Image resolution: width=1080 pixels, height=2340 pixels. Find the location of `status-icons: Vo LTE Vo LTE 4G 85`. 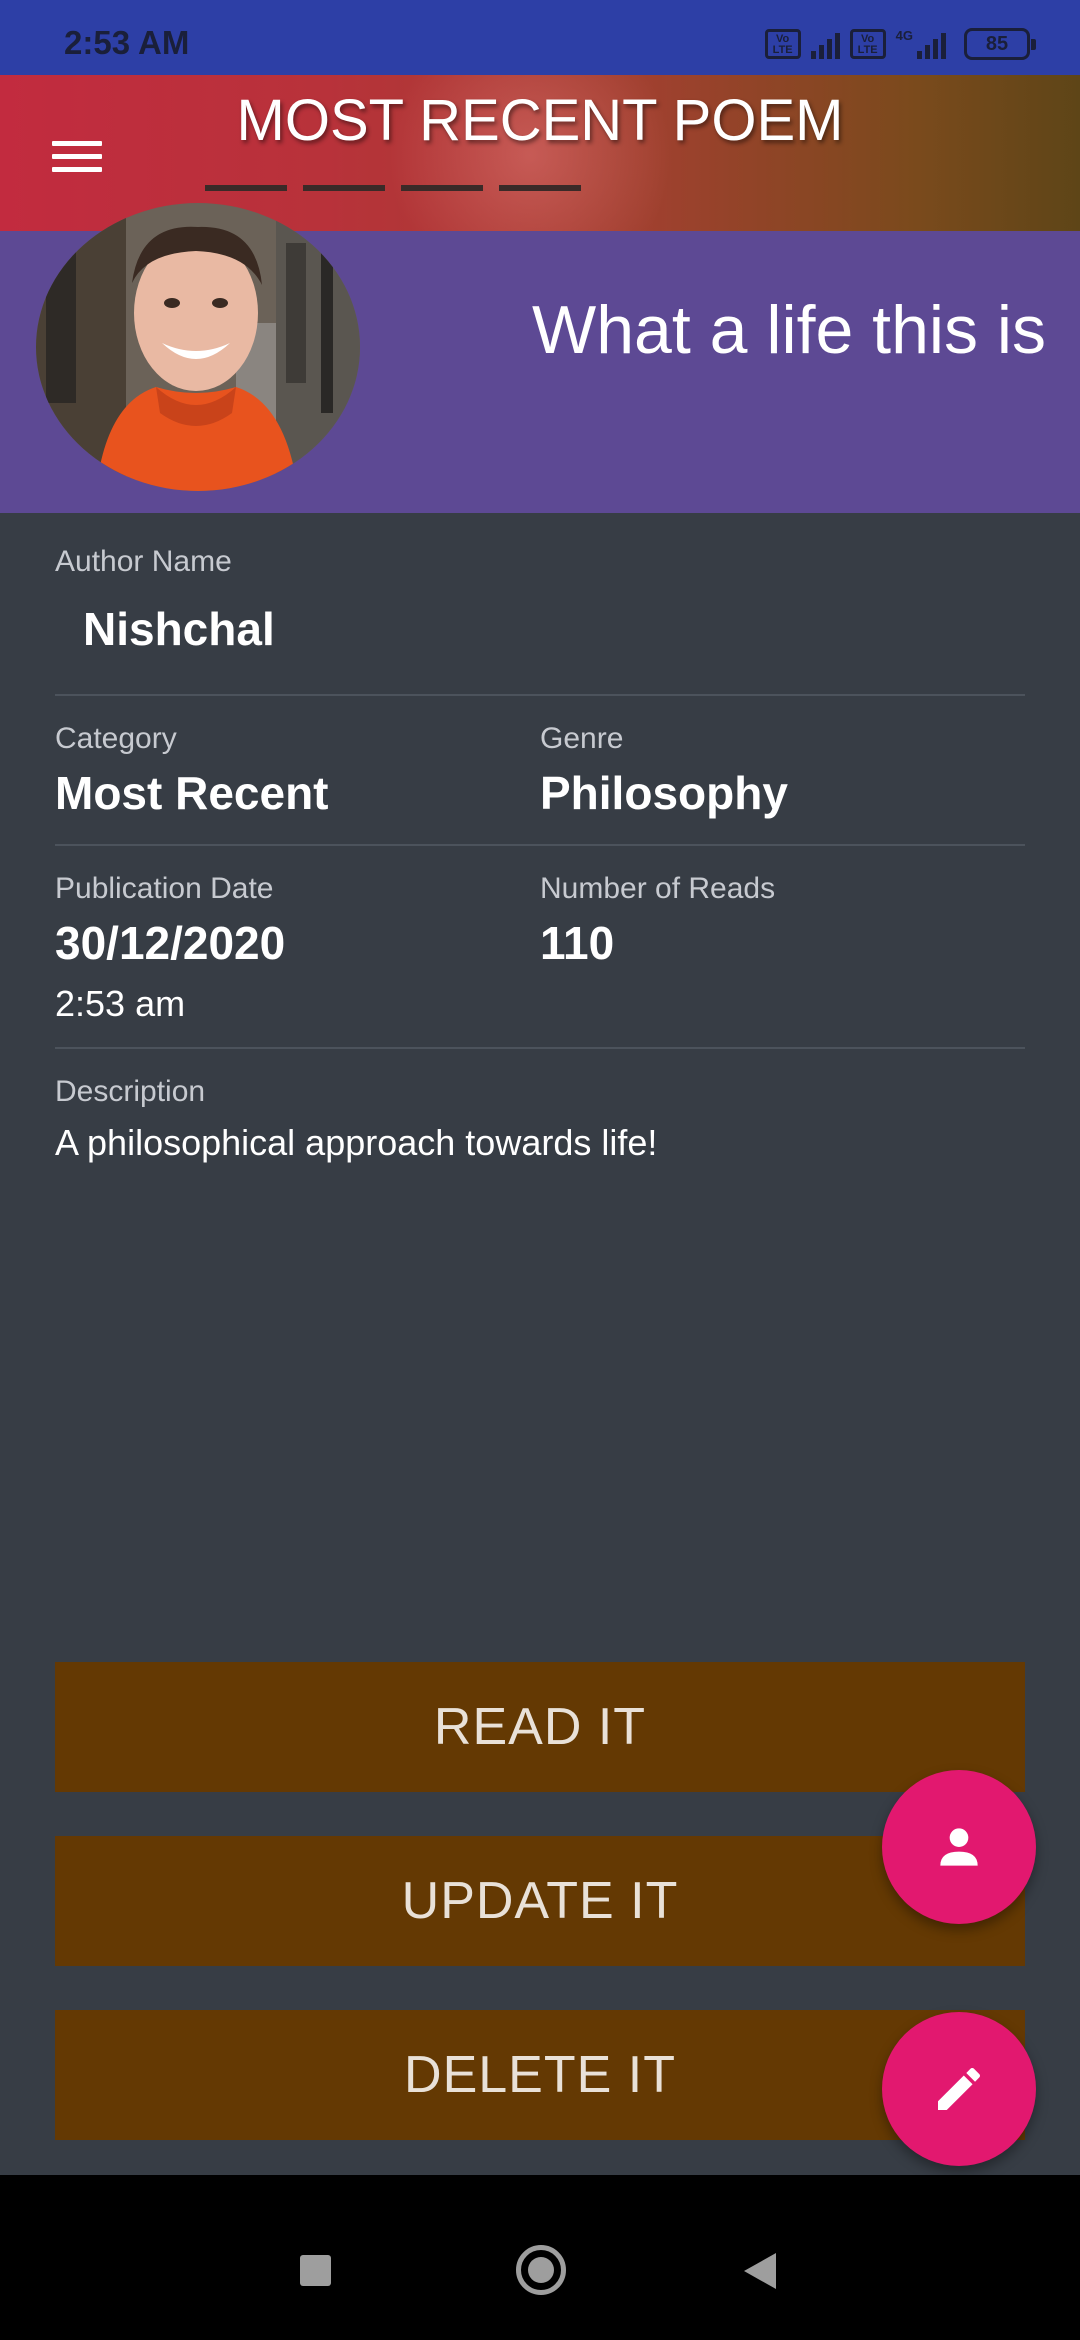

status-icons: Vo LTE Vo LTE 4G 85 is located at coordinates (900, 44).